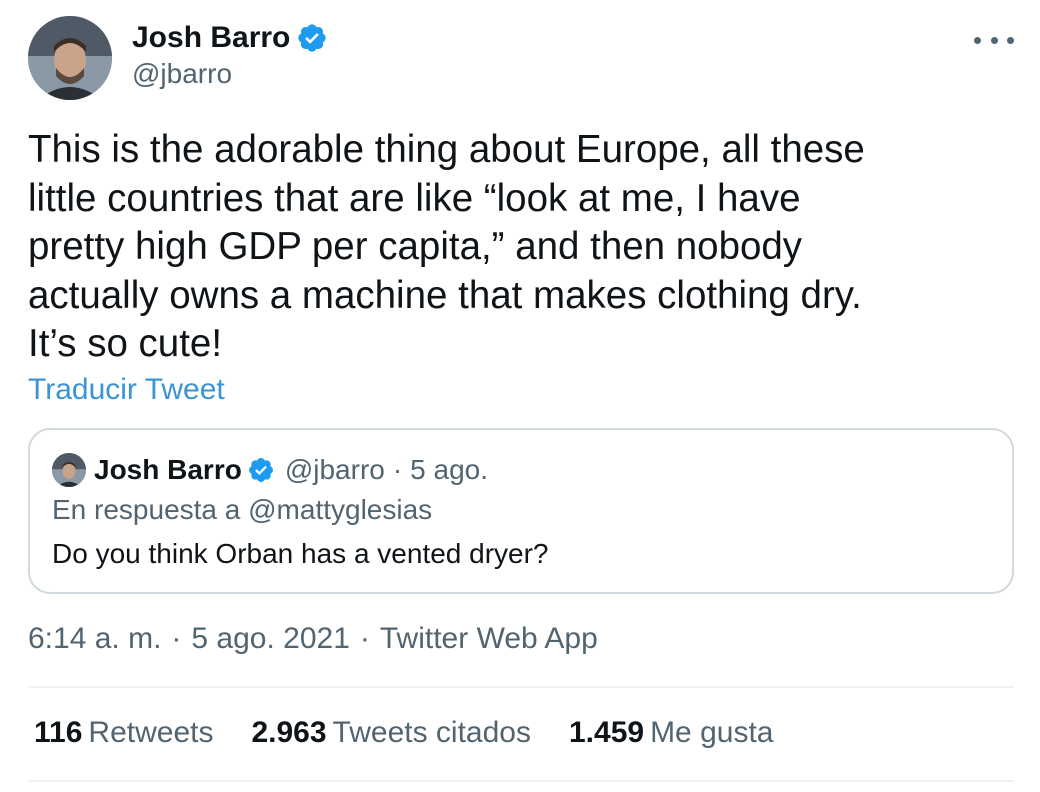  I want to click on quote-tweets-stat: 2.963 Tweets citados, so click(391, 733).